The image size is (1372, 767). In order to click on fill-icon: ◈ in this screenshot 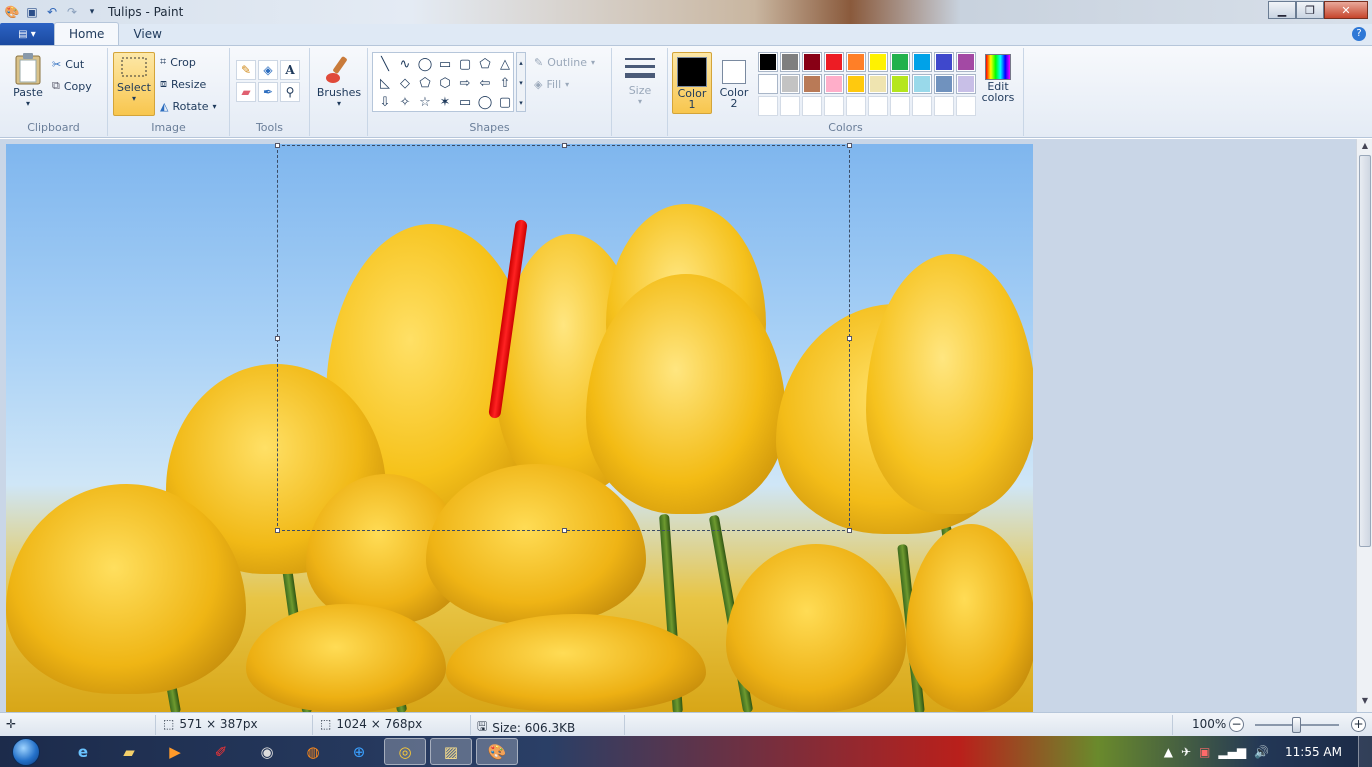, I will do `click(268, 70)`.